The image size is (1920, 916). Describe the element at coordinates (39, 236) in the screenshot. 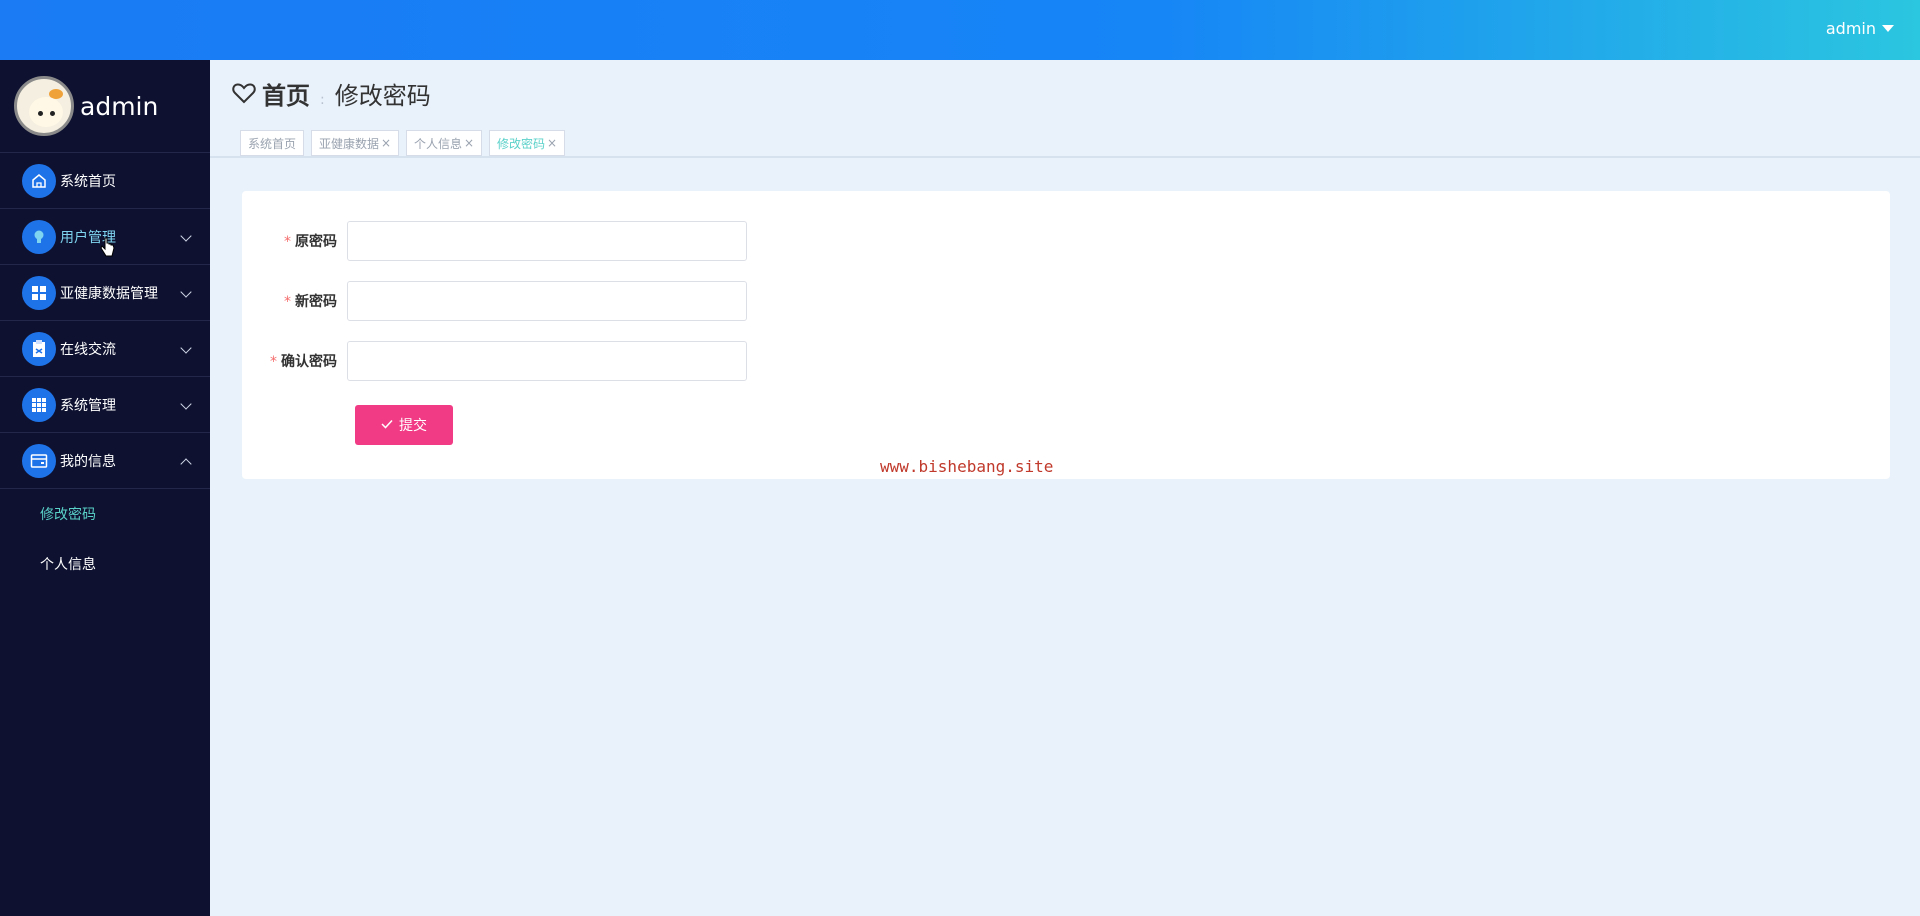

I see `lightbulb-icon` at that location.